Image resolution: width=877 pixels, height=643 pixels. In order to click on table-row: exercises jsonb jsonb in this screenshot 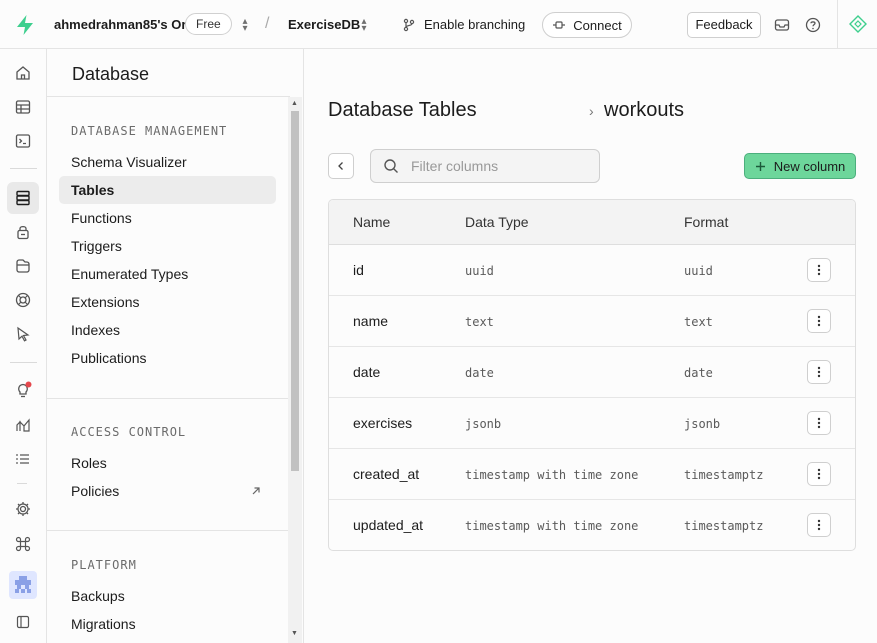, I will do `click(592, 423)`.